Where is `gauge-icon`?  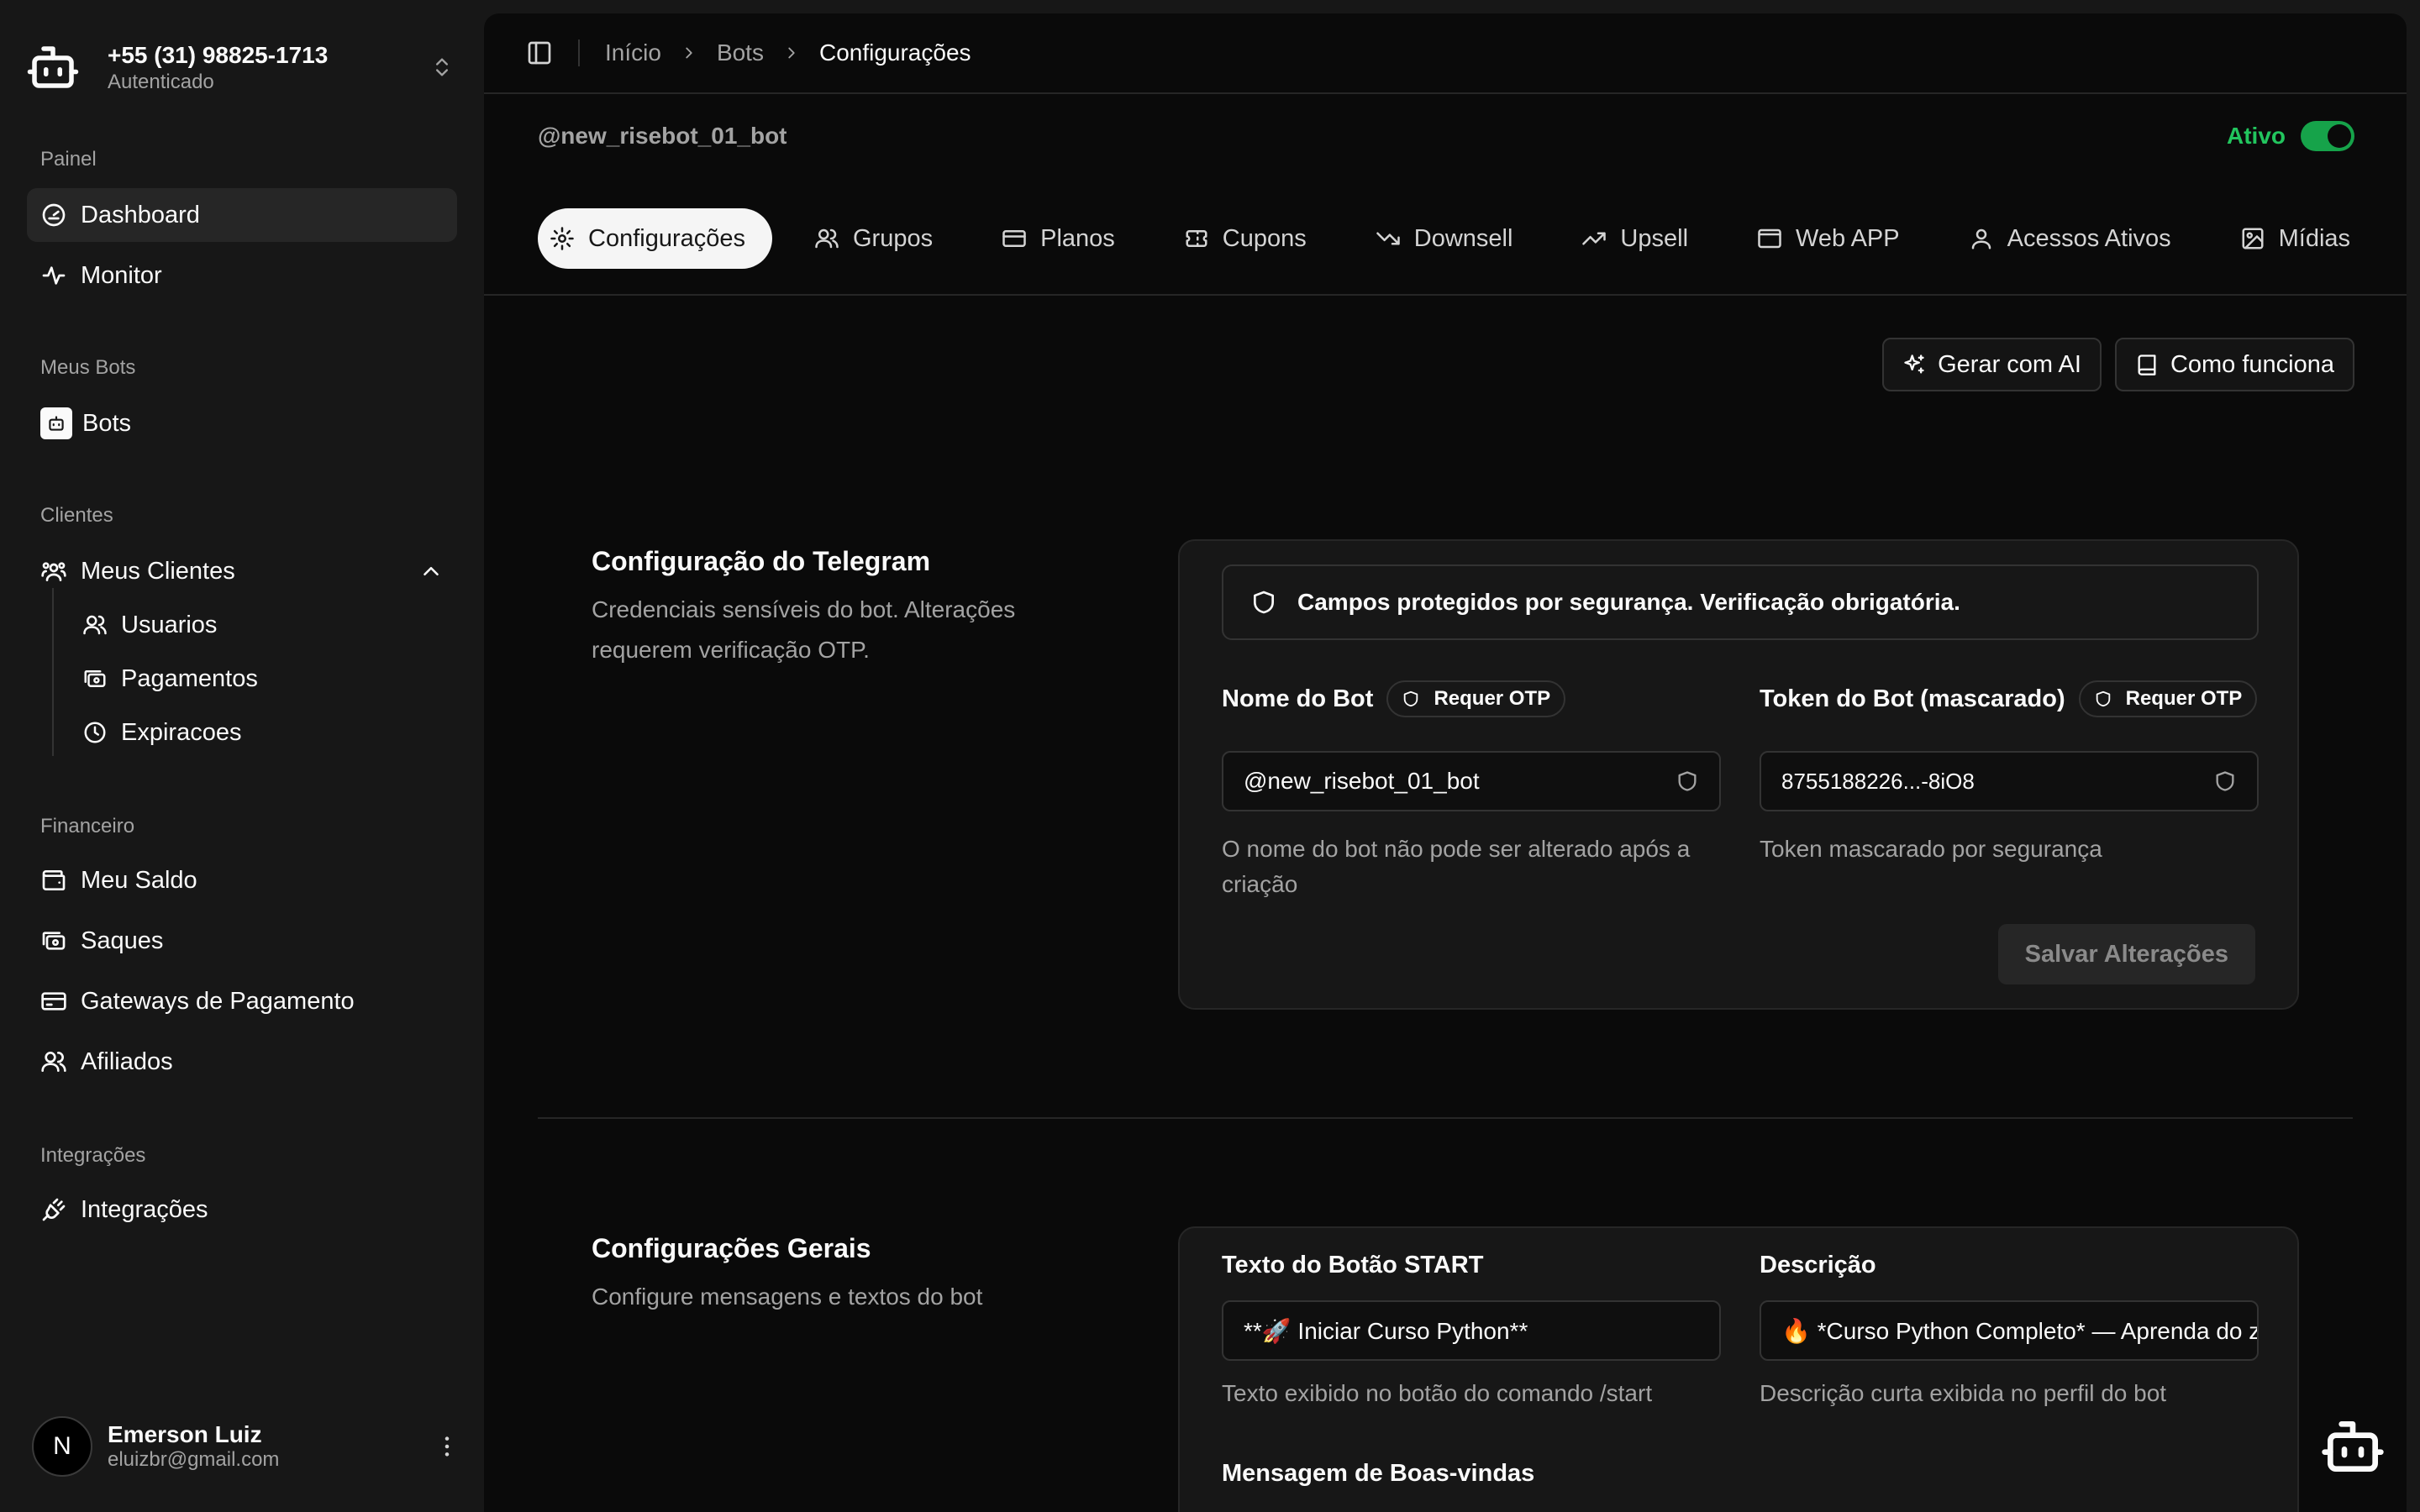
gauge-icon is located at coordinates (53, 215).